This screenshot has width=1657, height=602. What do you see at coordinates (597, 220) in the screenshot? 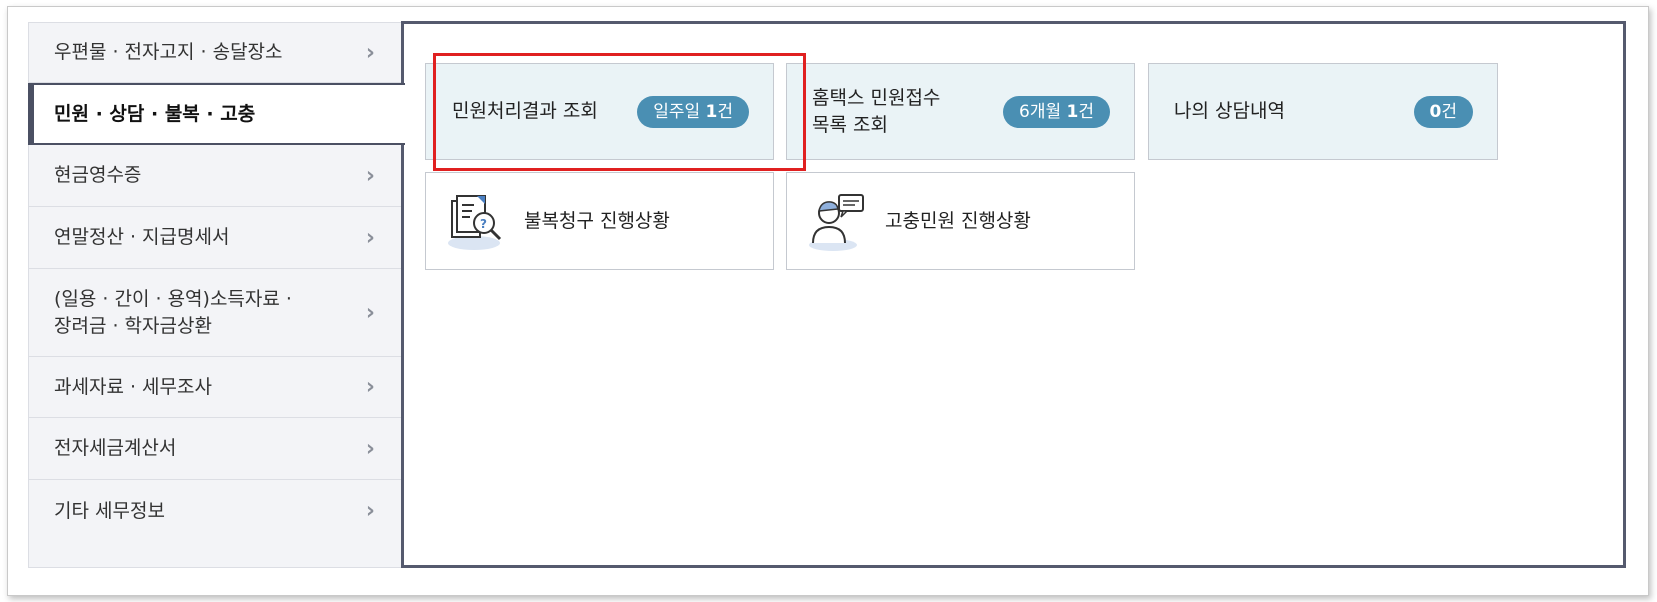
I see `card-title: 불복청구 진행상황` at bounding box center [597, 220].